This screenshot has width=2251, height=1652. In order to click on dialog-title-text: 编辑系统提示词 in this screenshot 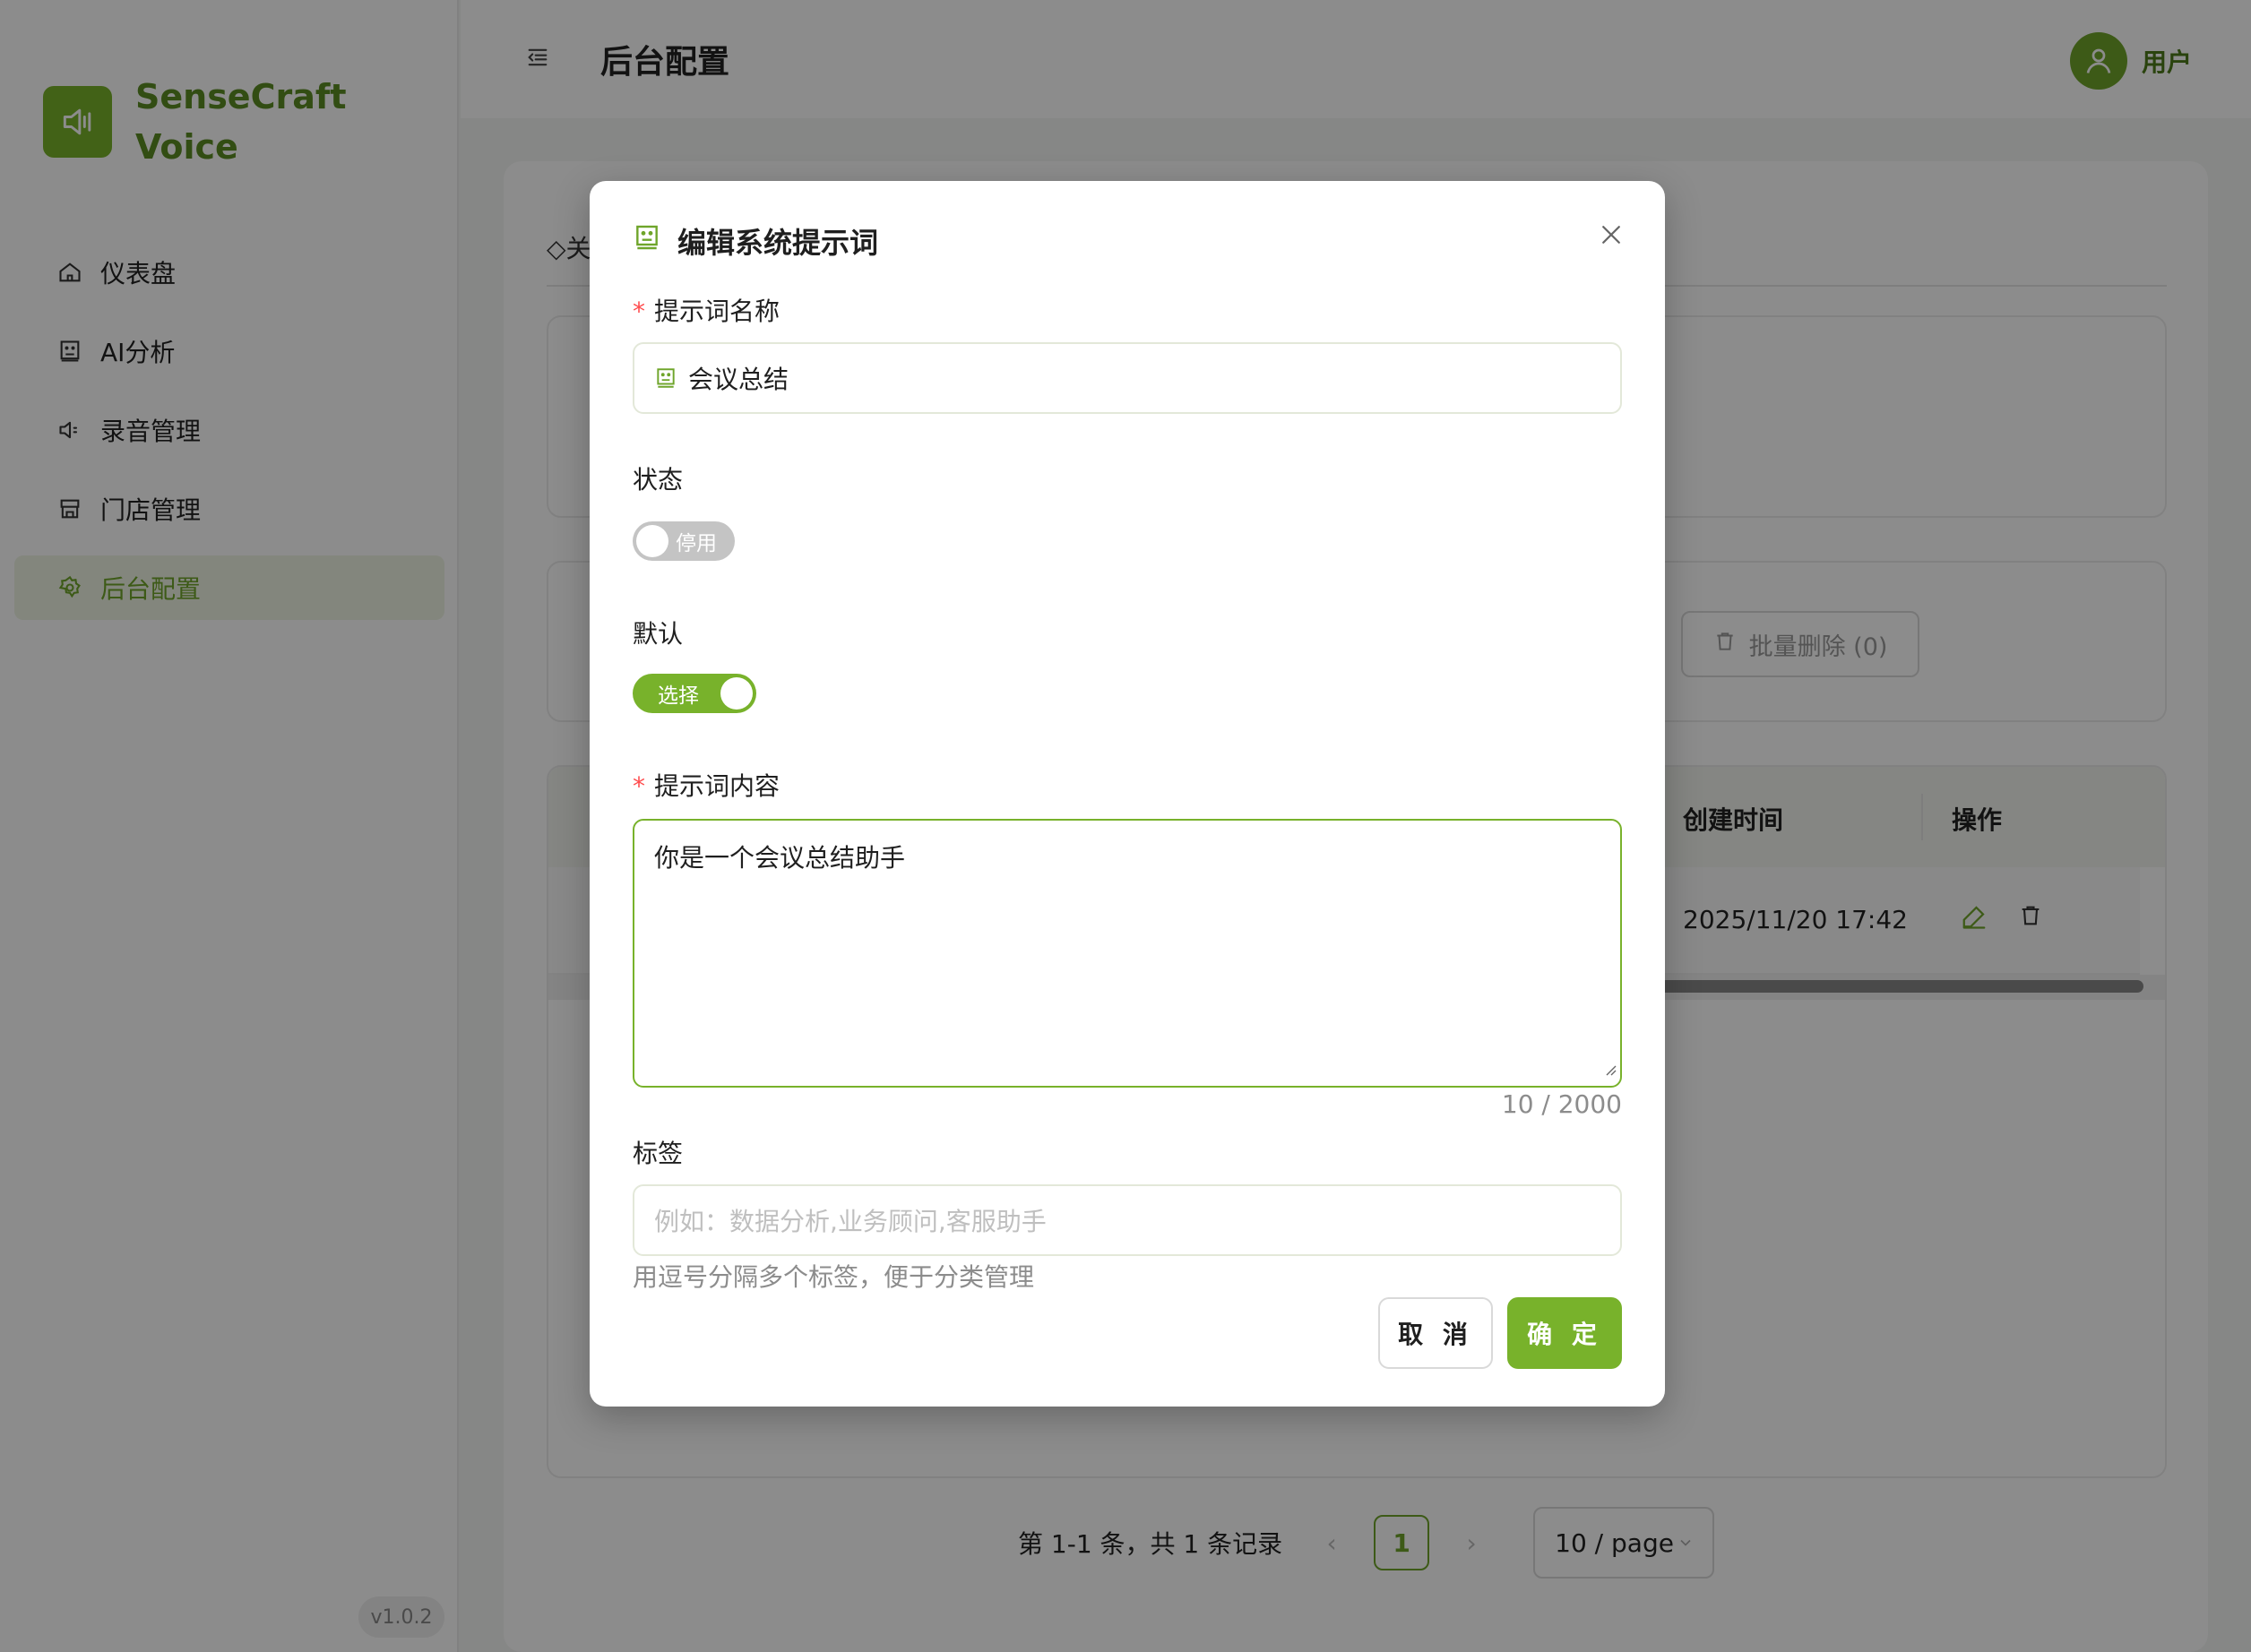, I will do `click(778, 243)`.